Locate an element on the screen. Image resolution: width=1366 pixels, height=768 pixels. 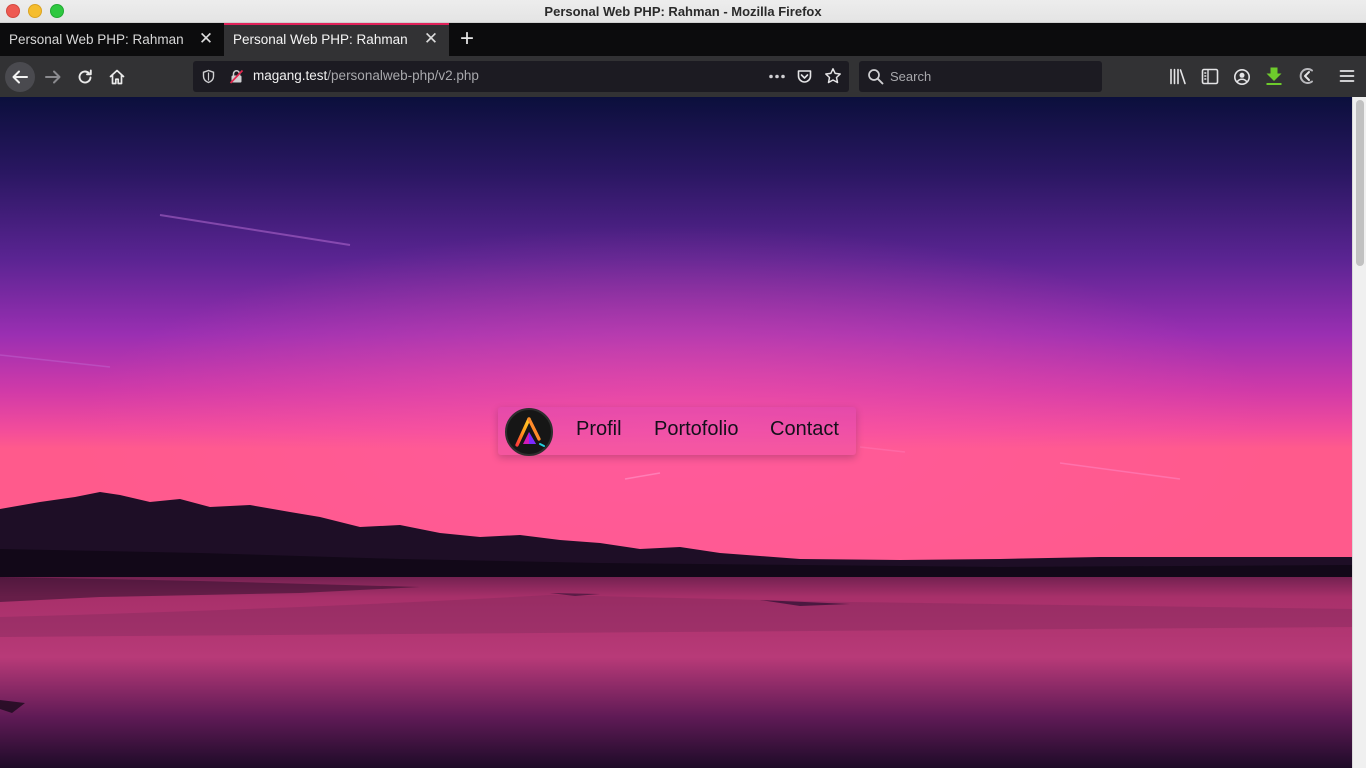
url-path: /personalweb-php/v2.php is located at coordinates (403, 75).